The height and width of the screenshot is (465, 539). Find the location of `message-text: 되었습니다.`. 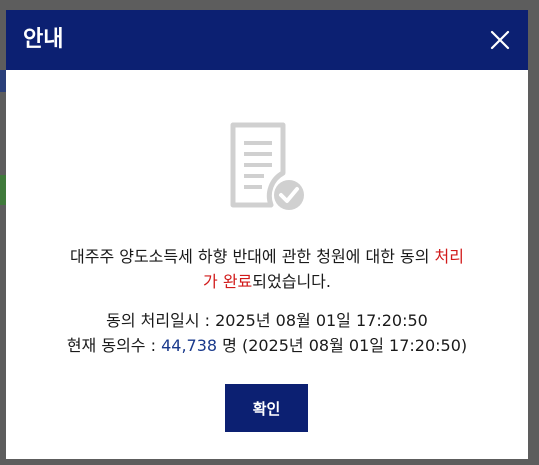

message-text: 되었습니다. is located at coordinates (291, 281).